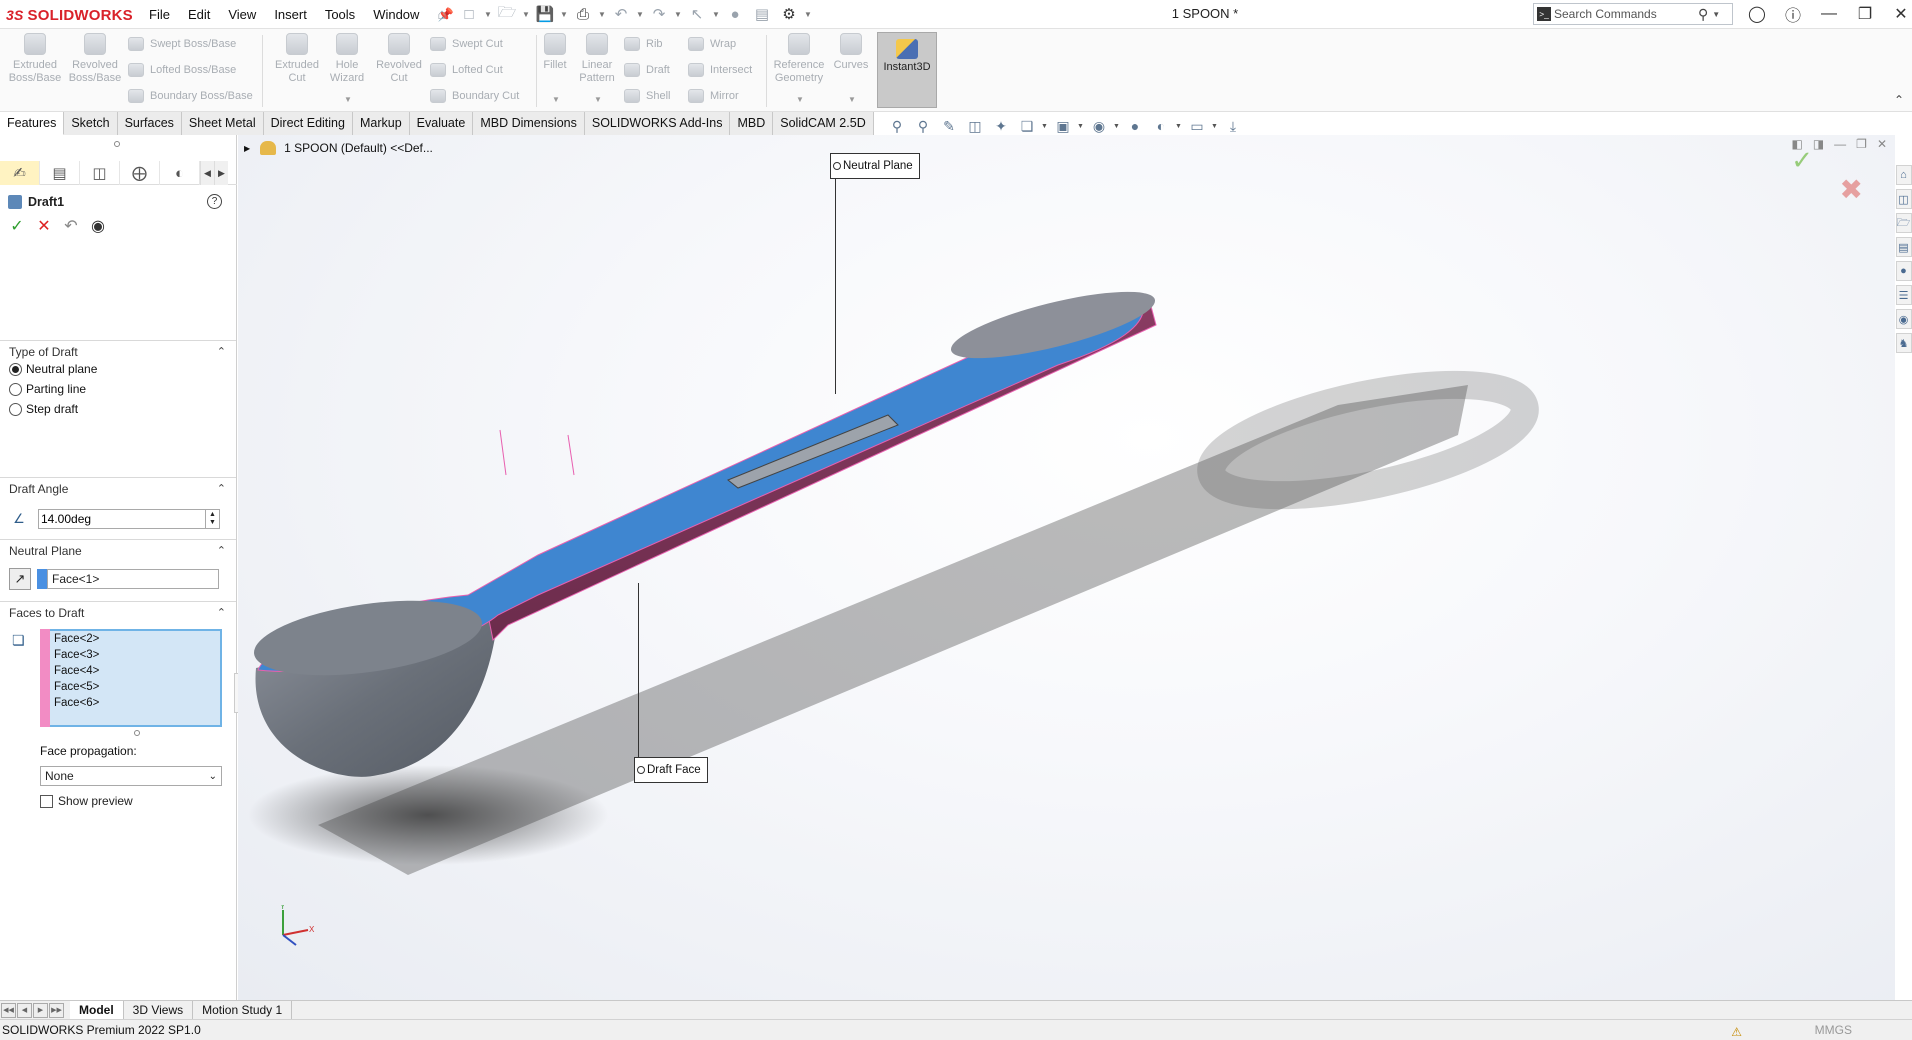 This screenshot has height=1040, width=1912. Describe the element at coordinates (8, 1010) in the screenshot. I see `first-tab-icon: ◀◀` at that location.